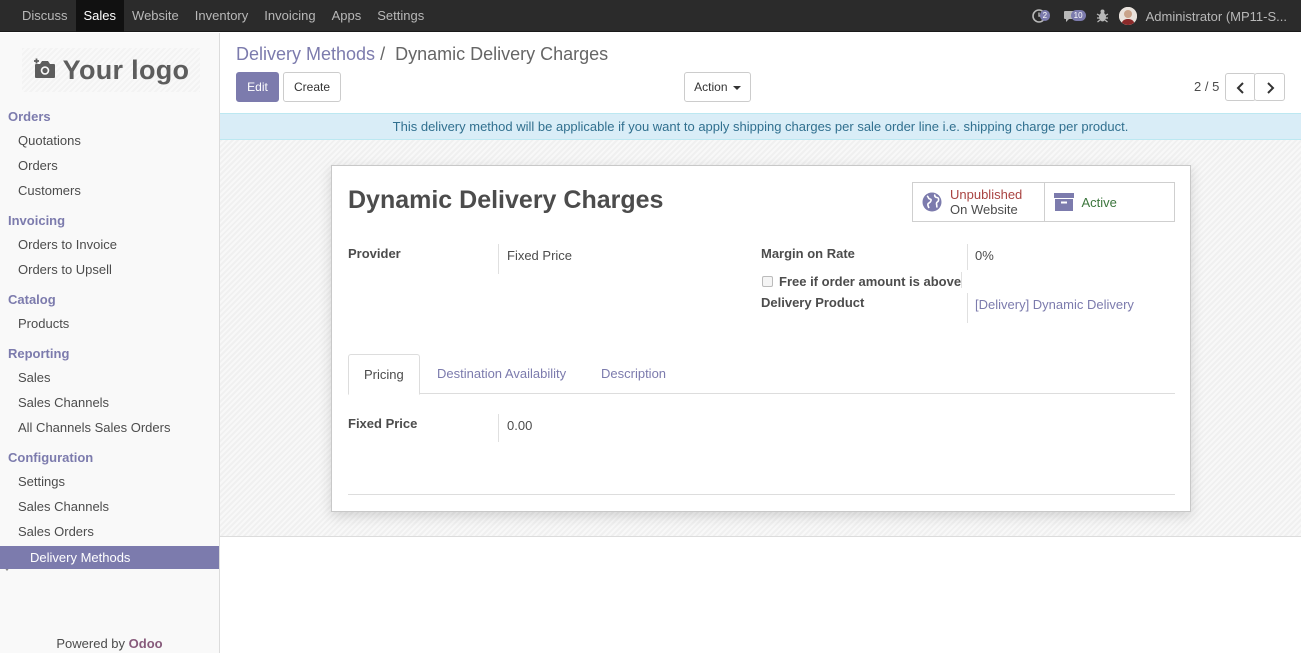  I want to click on tab-pricing: Pricing, so click(384, 374).